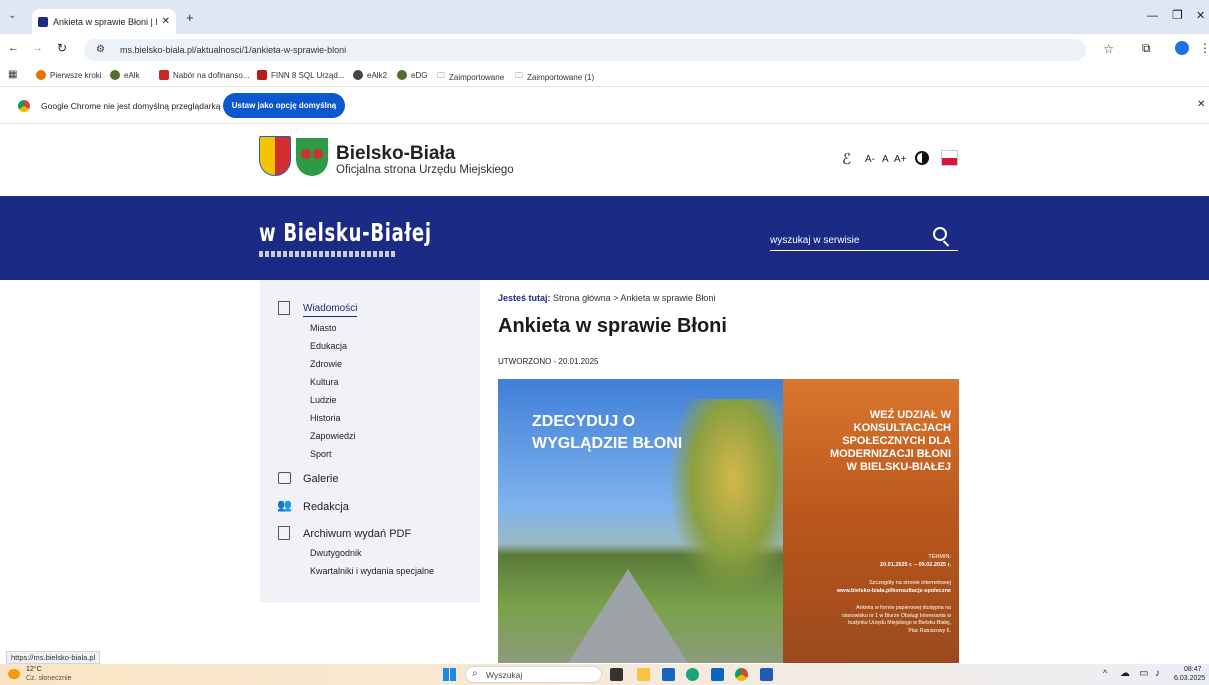 The height and width of the screenshot is (685, 1209). Describe the element at coordinates (37, 48) in the screenshot. I see `forward-icon: →` at that location.